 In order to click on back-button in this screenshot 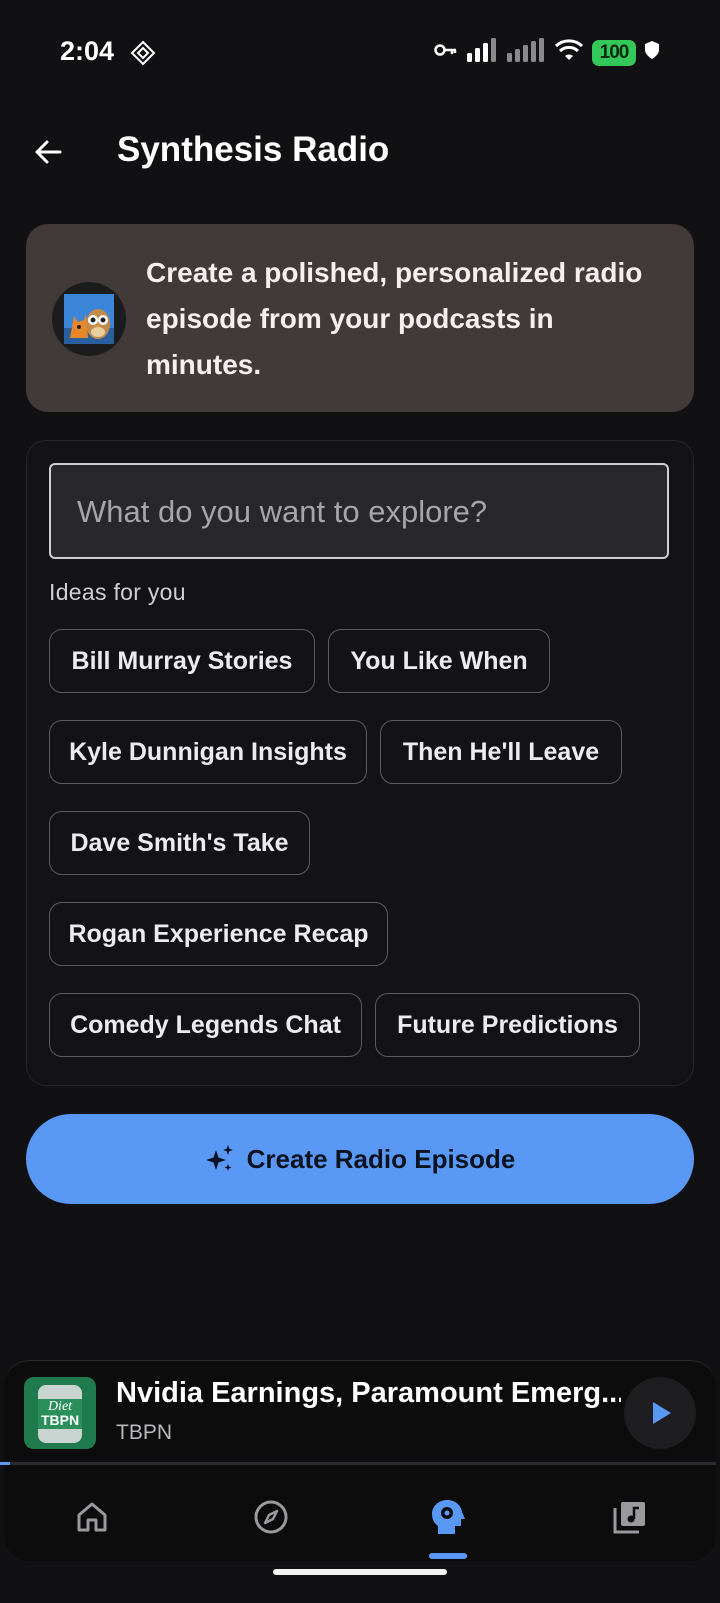, I will do `click(48, 152)`.